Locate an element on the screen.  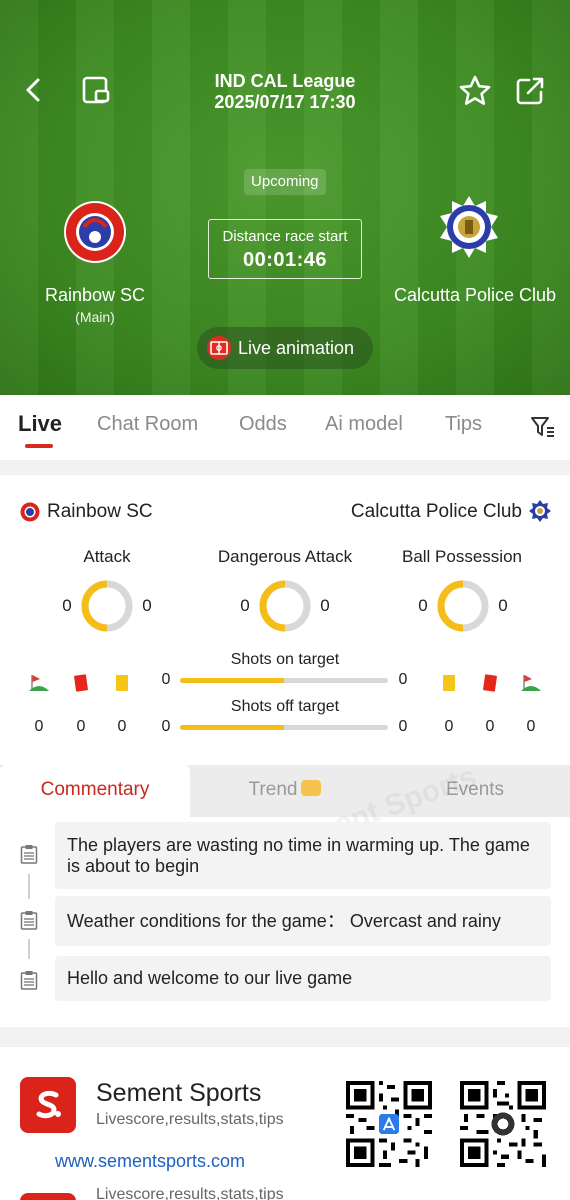
app-tagline-repeat: Livescore,results,stats,tips is located at coordinates (190, 1193).